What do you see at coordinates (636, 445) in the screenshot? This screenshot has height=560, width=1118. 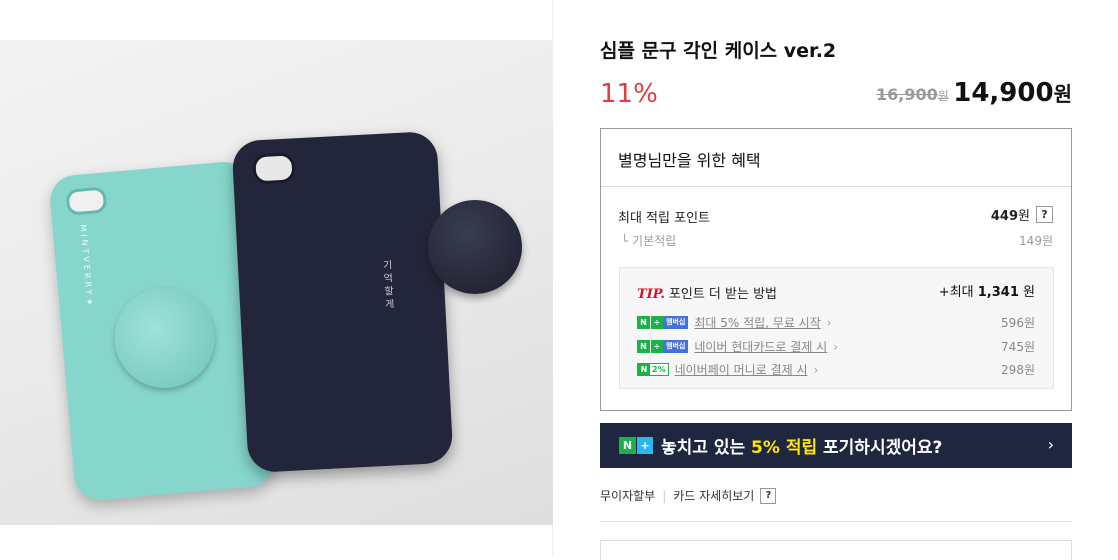 I see `naver-plus-icon: N +` at bounding box center [636, 445].